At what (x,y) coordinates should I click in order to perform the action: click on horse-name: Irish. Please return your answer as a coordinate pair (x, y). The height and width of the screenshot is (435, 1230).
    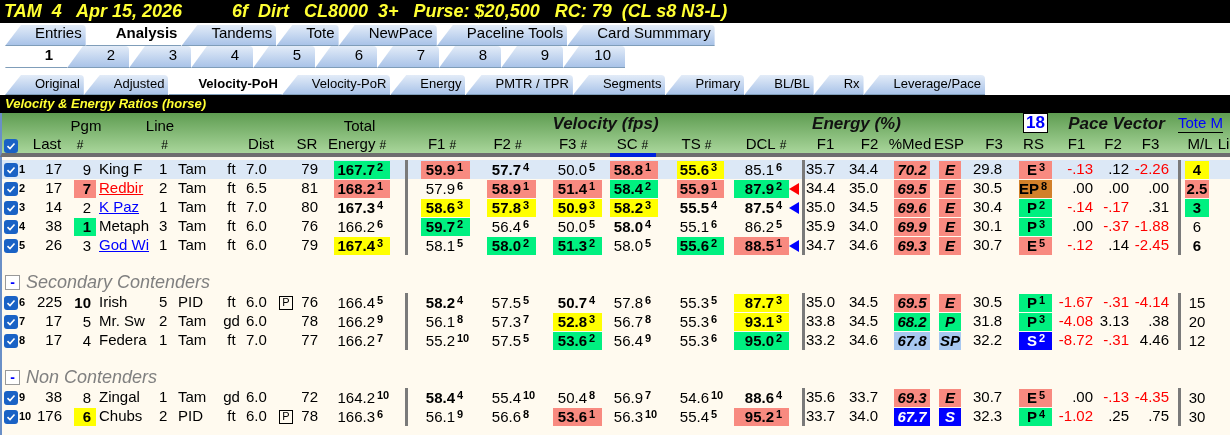
    Looking at the image, I should click on (113, 302).